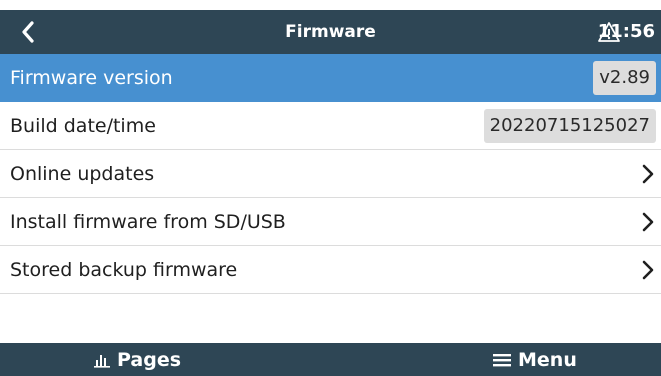 Image resolution: width=661 pixels, height=376 pixels. Describe the element at coordinates (83, 125) in the screenshot. I see `list-item-label: Build date/time` at that location.